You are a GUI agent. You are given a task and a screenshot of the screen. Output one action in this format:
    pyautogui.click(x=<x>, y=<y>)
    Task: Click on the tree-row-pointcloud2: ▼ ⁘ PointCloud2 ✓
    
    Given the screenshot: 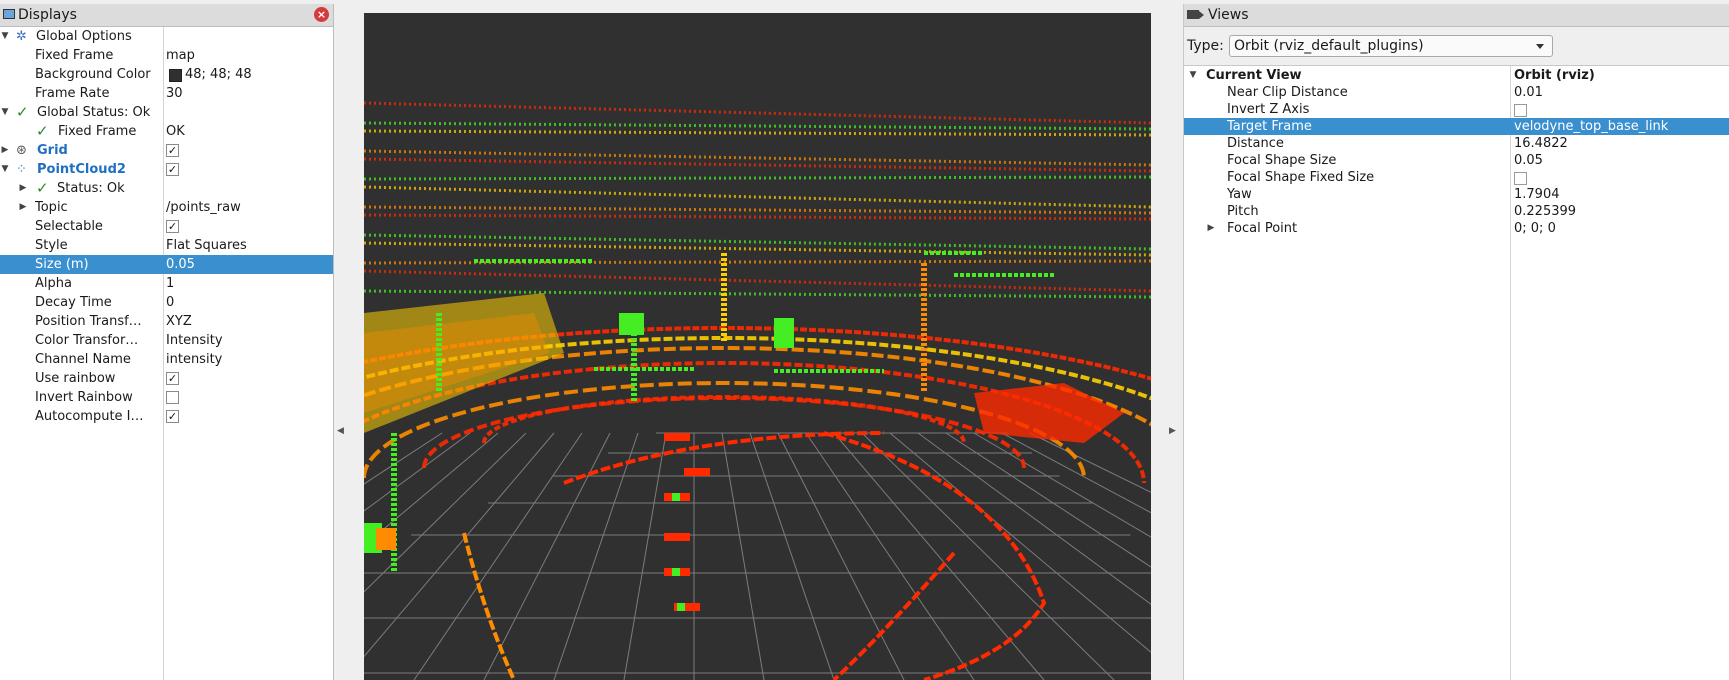 What is the action you would take?
    pyautogui.click(x=166, y=169)
    